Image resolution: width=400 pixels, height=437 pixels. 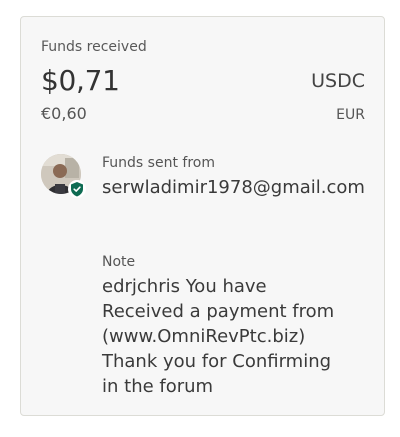 I want to click on funds-sent-from-label: Funds sent from, so click(x=158, y=163).